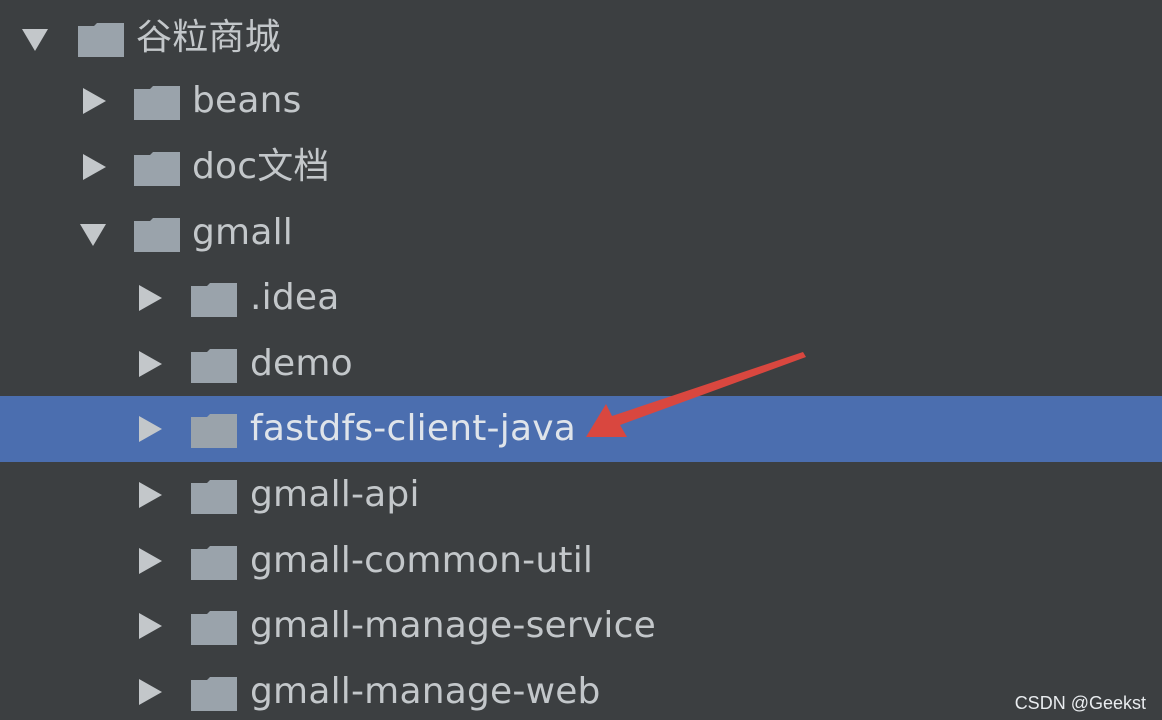  I want to click on tree-row-beans: beans, so click(581, 101).